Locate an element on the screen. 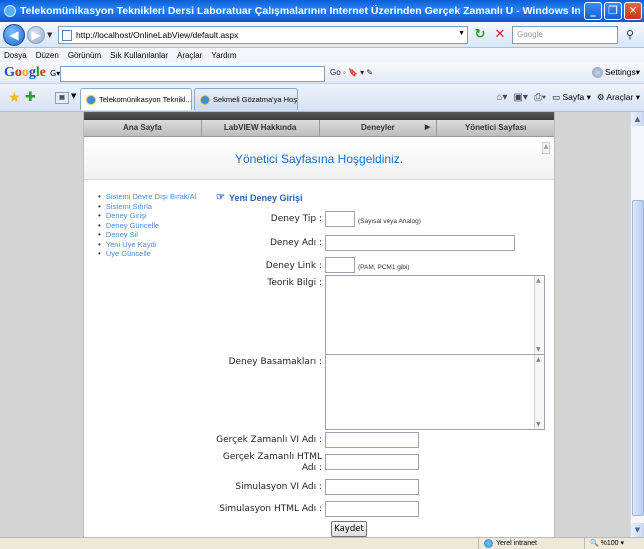 Image resolution: width=644 pixels, height=549 pixels. page-scrollbar: ▲ ▼ is located at coordinates (637, 324).